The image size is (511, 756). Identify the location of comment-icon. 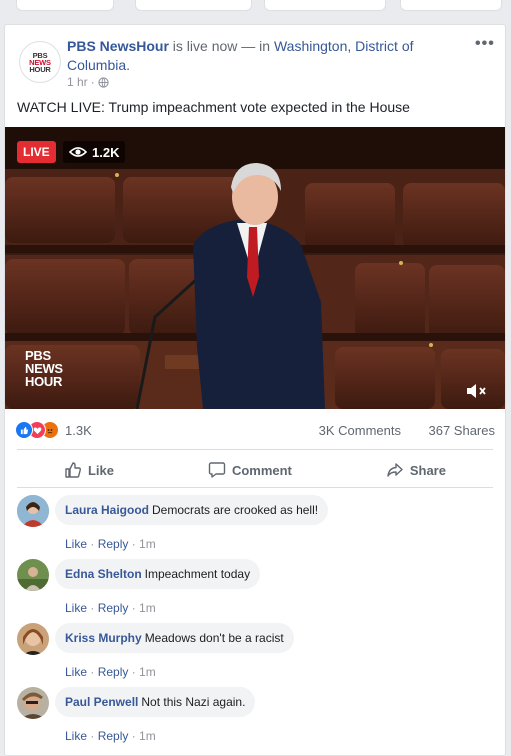
(217, 470).